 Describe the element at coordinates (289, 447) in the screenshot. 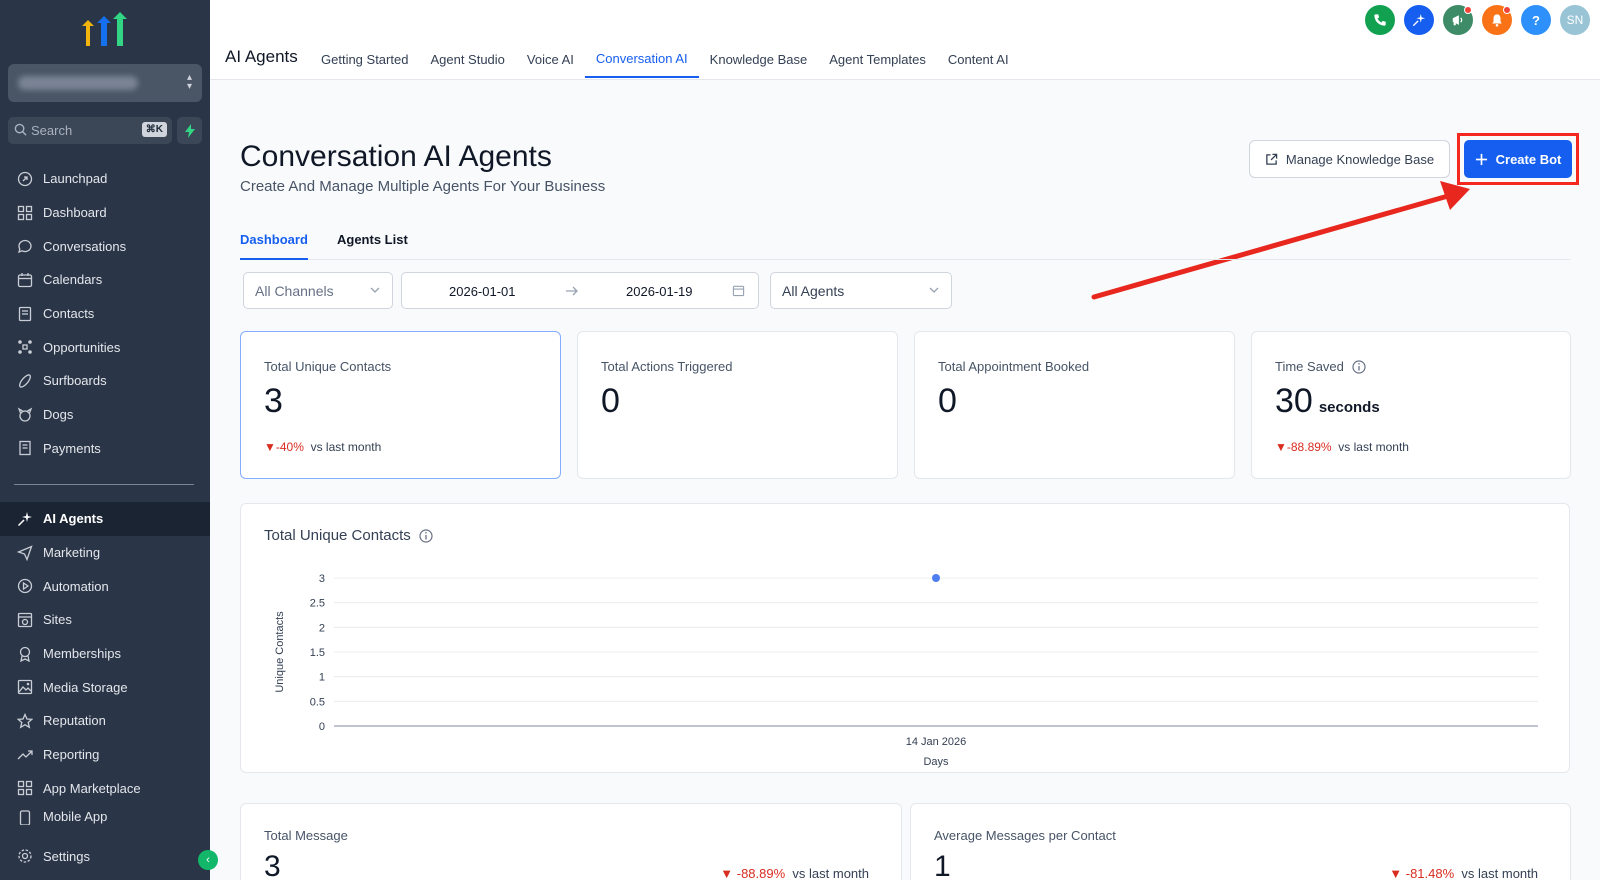

I see `stat-delta-value: -40%` at that location.